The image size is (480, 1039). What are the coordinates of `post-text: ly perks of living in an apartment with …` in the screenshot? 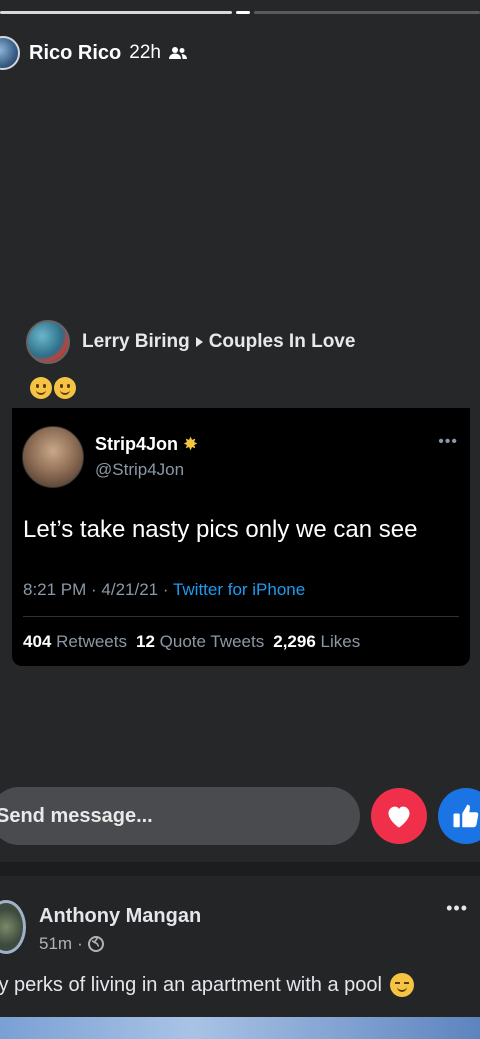 It's located at (207, 985).